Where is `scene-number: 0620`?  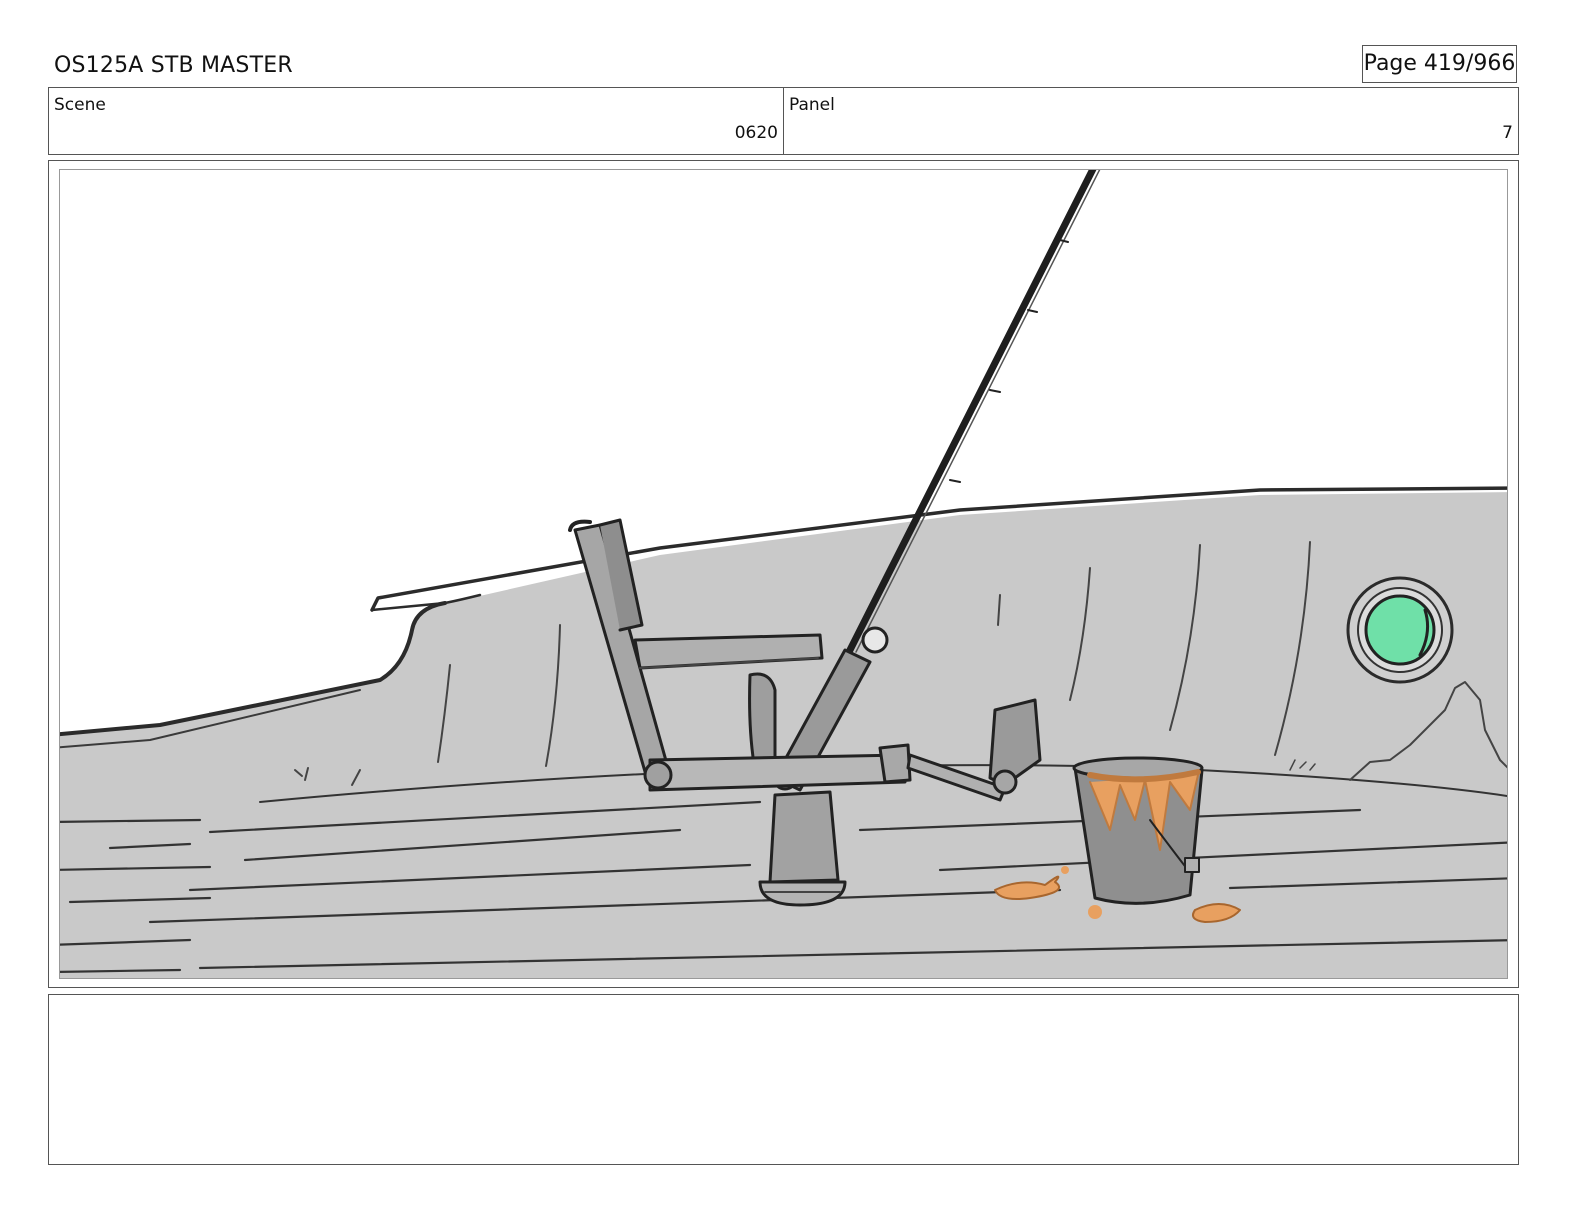 scene-number: 0620 is located at coordinates (756, 133).